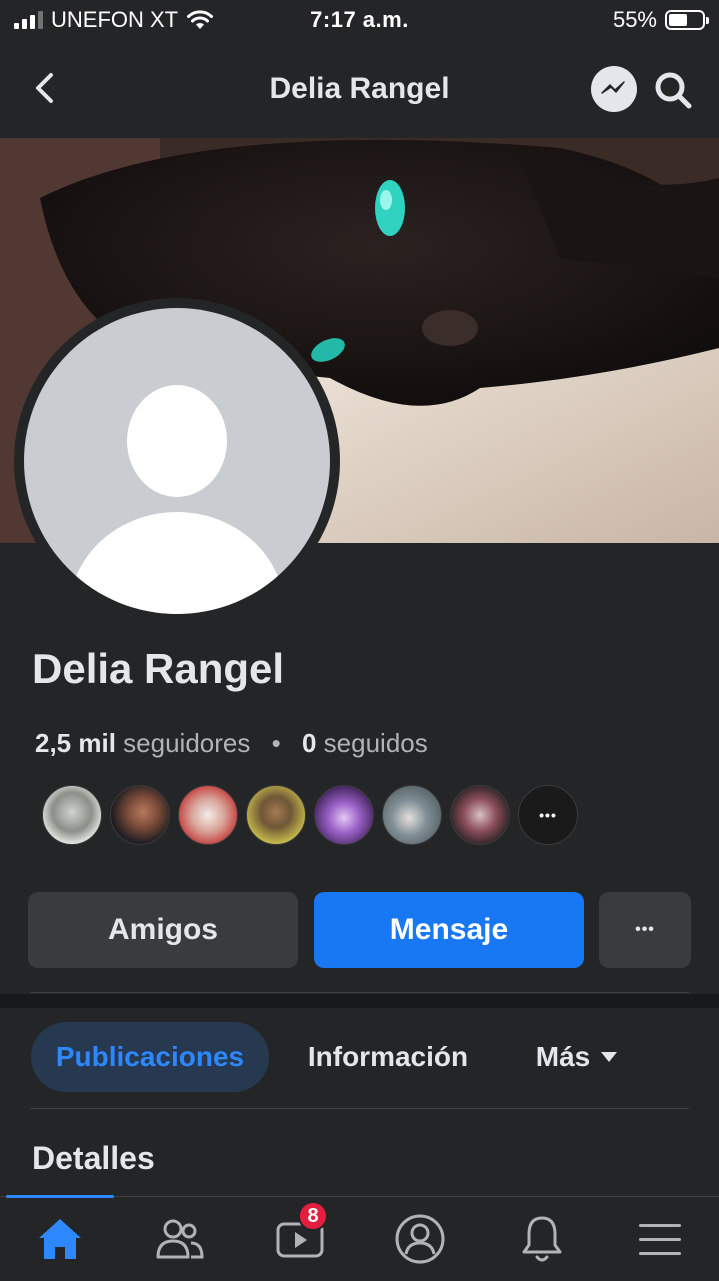 This screenshot has width=719, height=1281. I want to click on tab-info: Información, so click(388, 1057).